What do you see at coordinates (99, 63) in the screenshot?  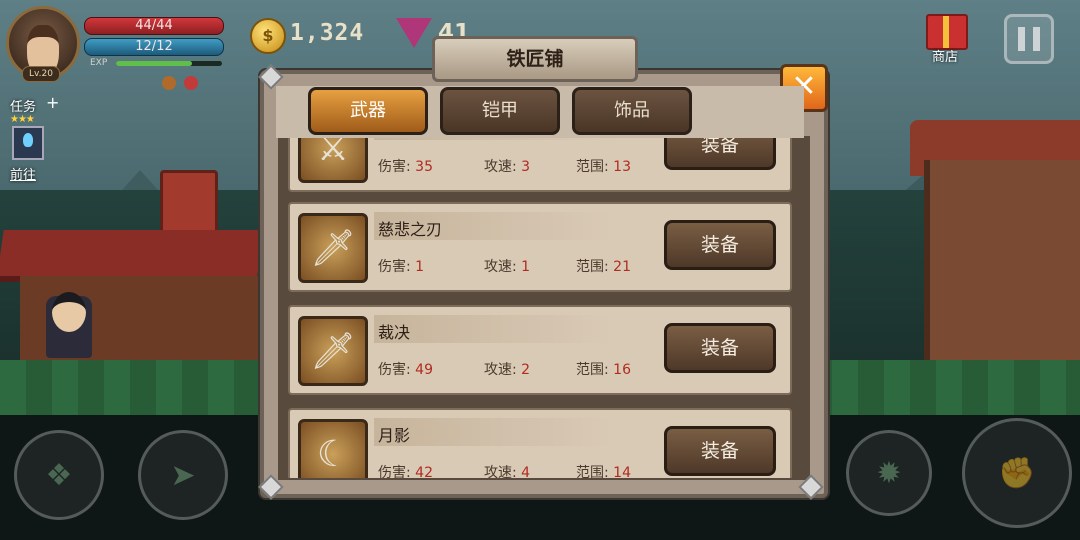 I see `exp-label: EXP` at bounding box center [99, 63].